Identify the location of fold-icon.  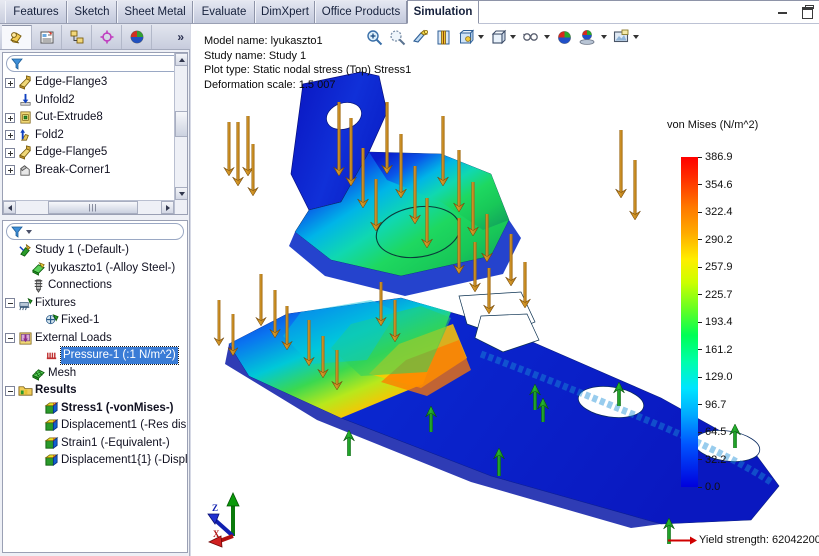
(24, 134).